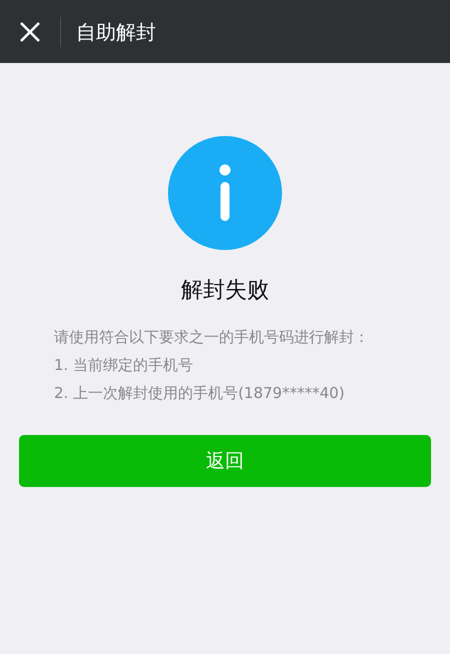  I want to click on result-title: 解封失败, so click(225, 291).